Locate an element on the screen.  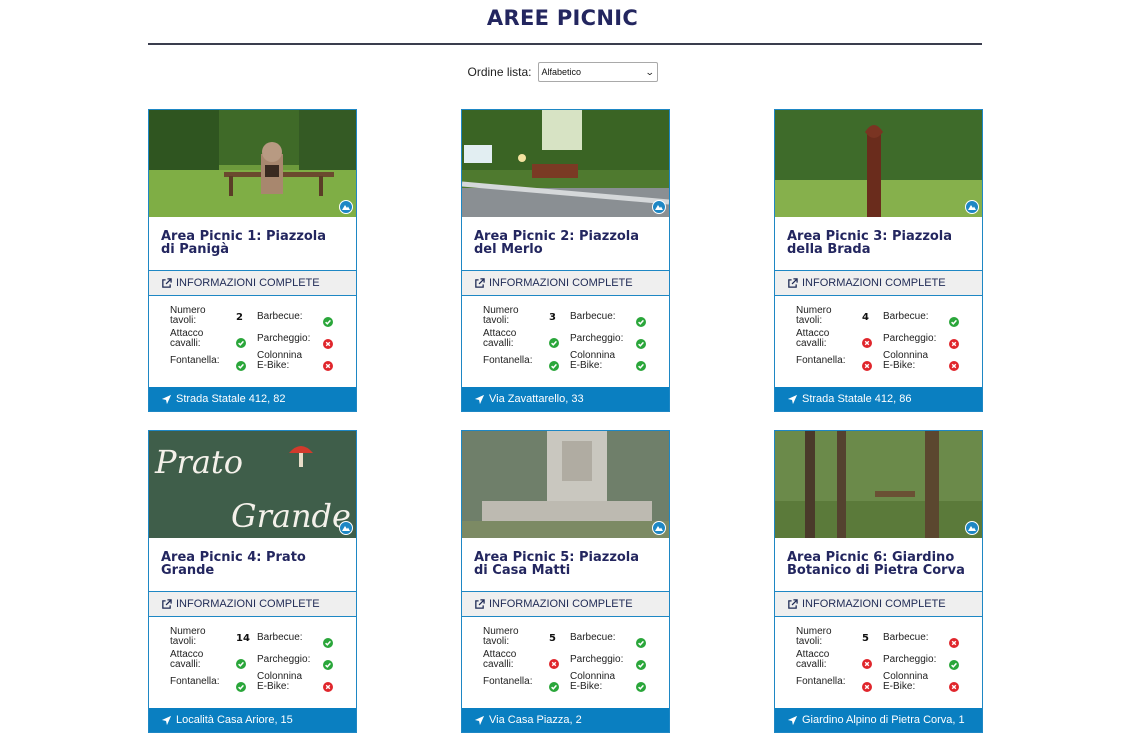
sort-selected-value: Alfabetico is located at coordinates (561, 72).